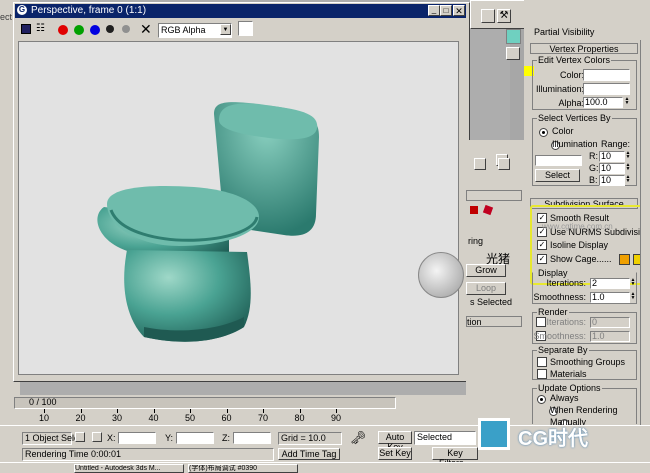 The height and width of the screenshot is (473, 650). Describe the element at coordinates (633, 282) in the screenshot. I see `iterations-spinner: ▲ ▼` at that location.